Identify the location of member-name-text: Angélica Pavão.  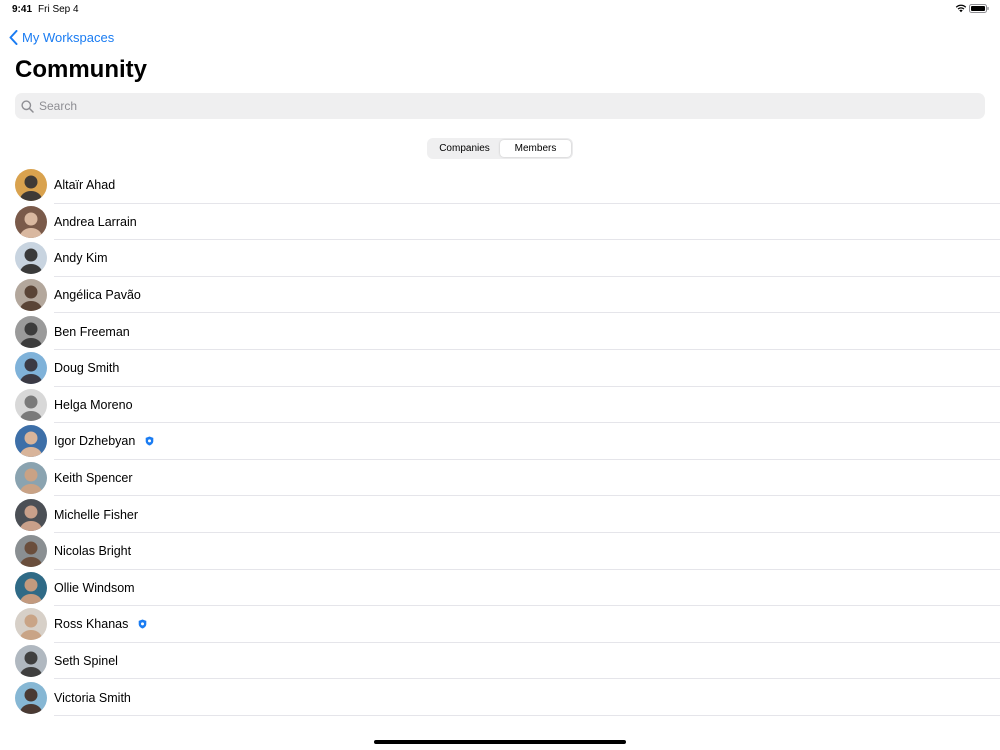
(97, 295).